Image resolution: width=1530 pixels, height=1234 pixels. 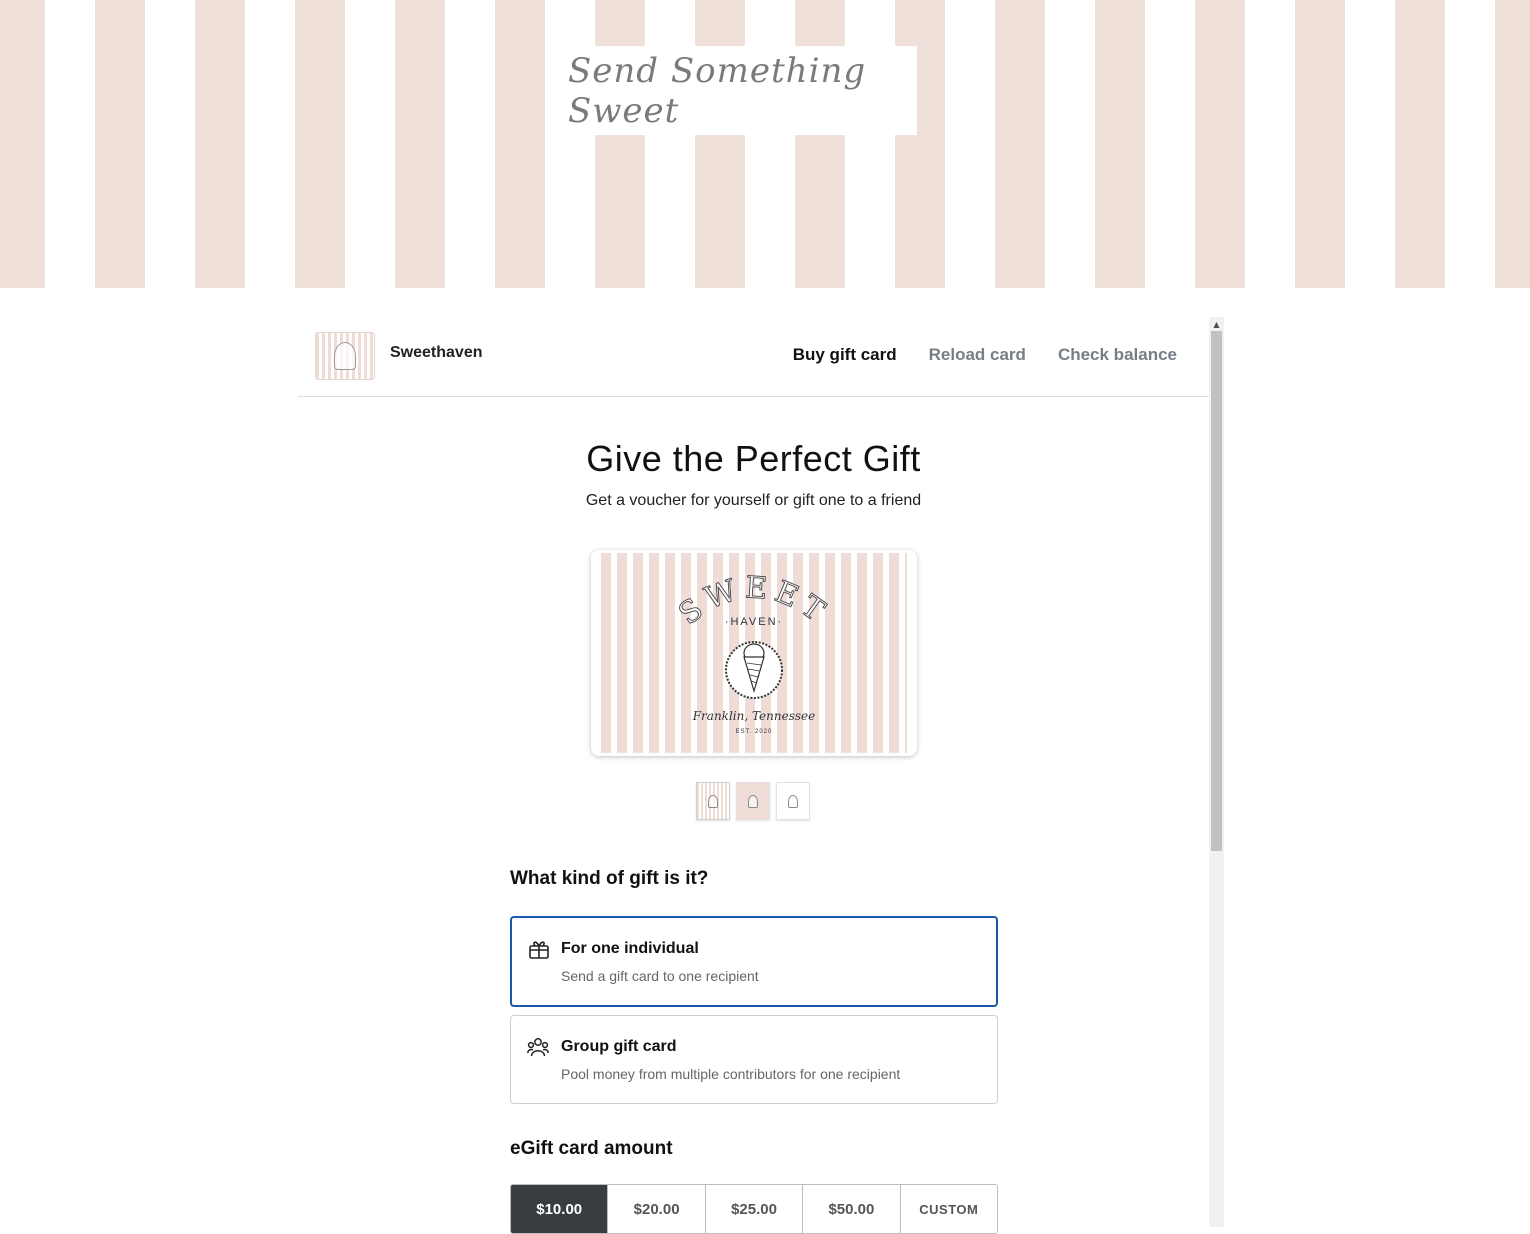 What do you see at coordinates (591, 1148) in the screenshot?
I see `amount-heading: eGift card amount` at bounding box center [591, 1148].